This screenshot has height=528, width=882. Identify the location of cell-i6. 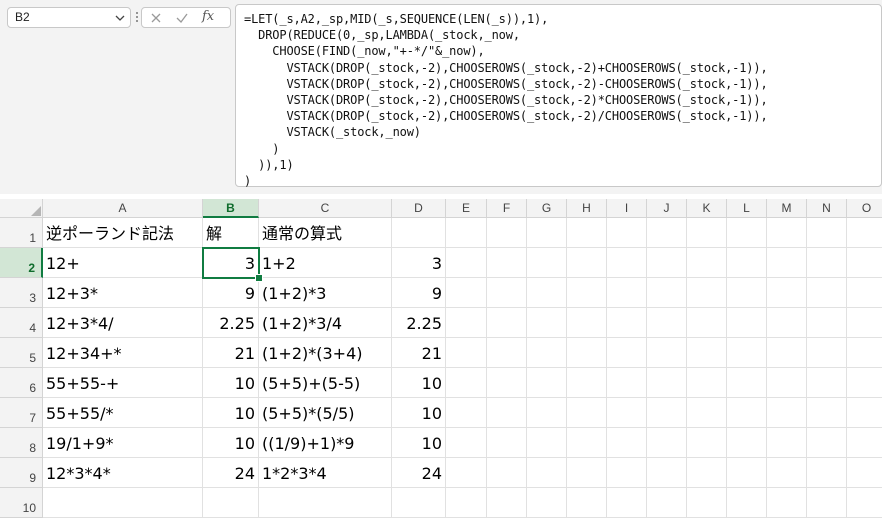
(627, 383).